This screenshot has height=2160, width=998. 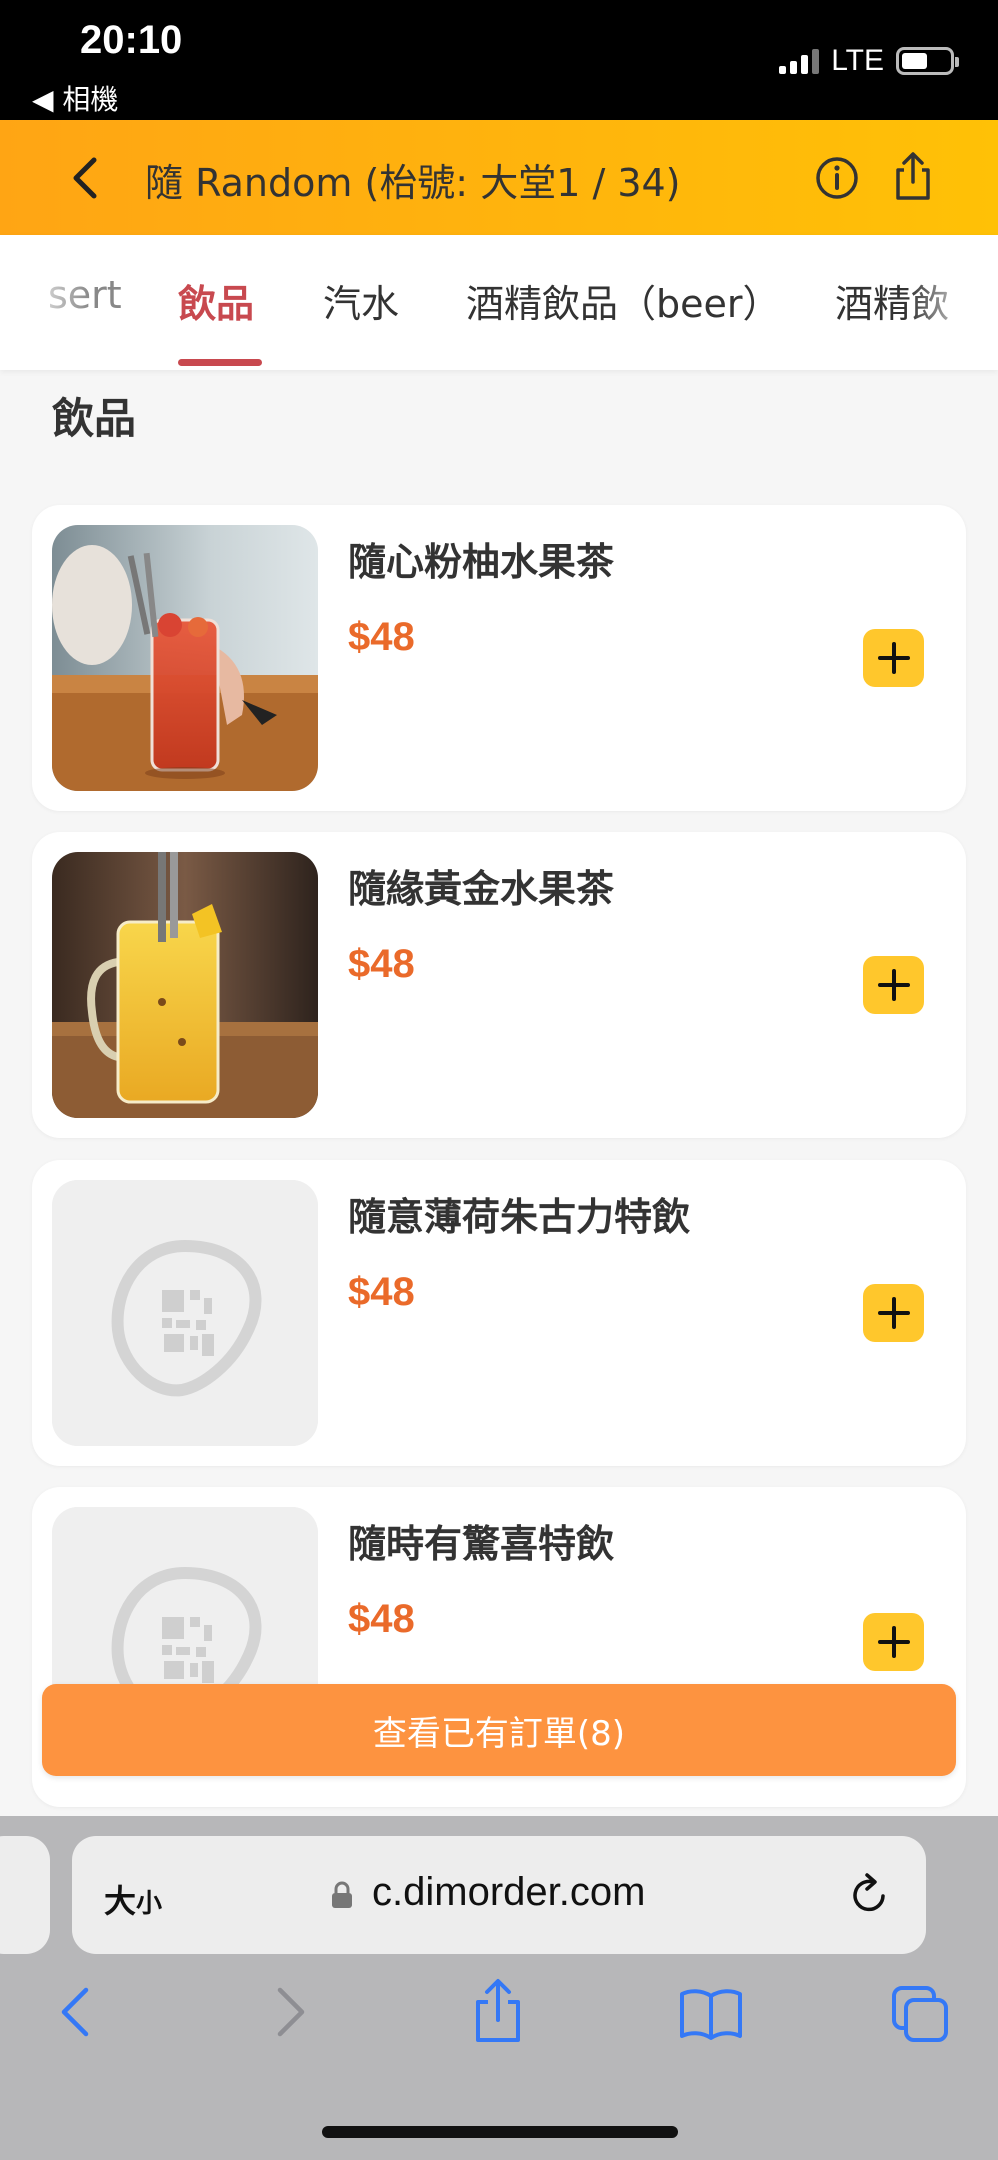 What do you see at coordinates (711, 2014) in the screenshot?
I see `bookmarks-icon` at bounding box center [711, 2014].